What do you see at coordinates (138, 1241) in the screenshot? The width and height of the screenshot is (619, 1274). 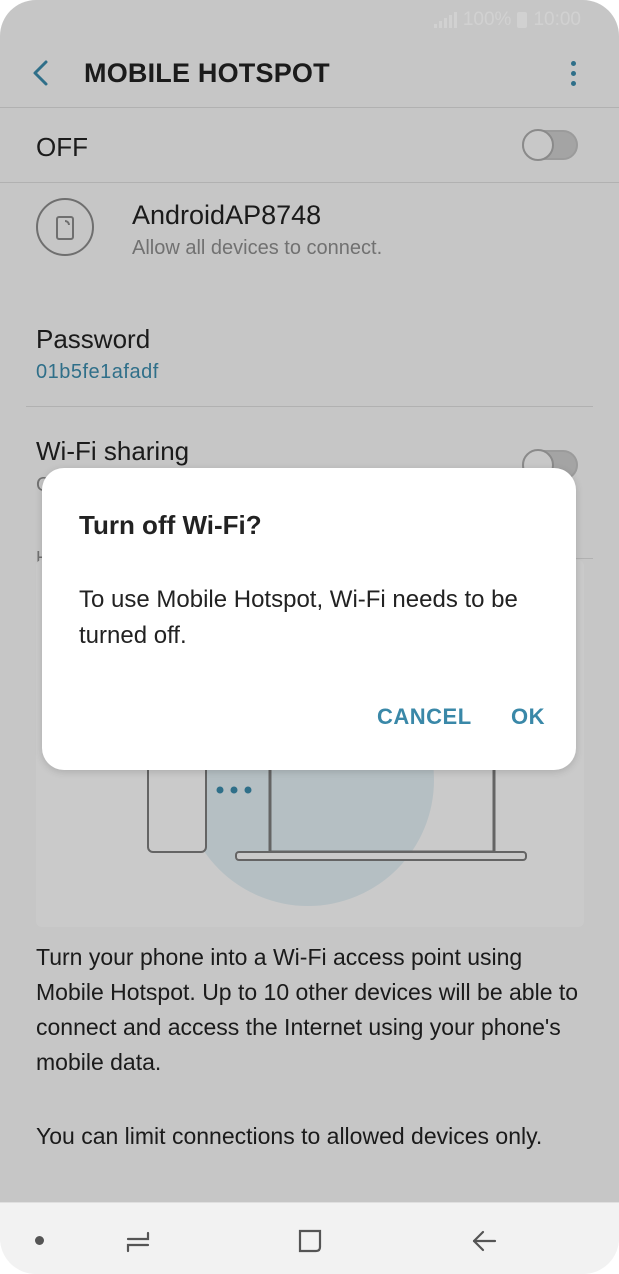 I see `recent-apps-icon` at bounding box center [138, 1241].